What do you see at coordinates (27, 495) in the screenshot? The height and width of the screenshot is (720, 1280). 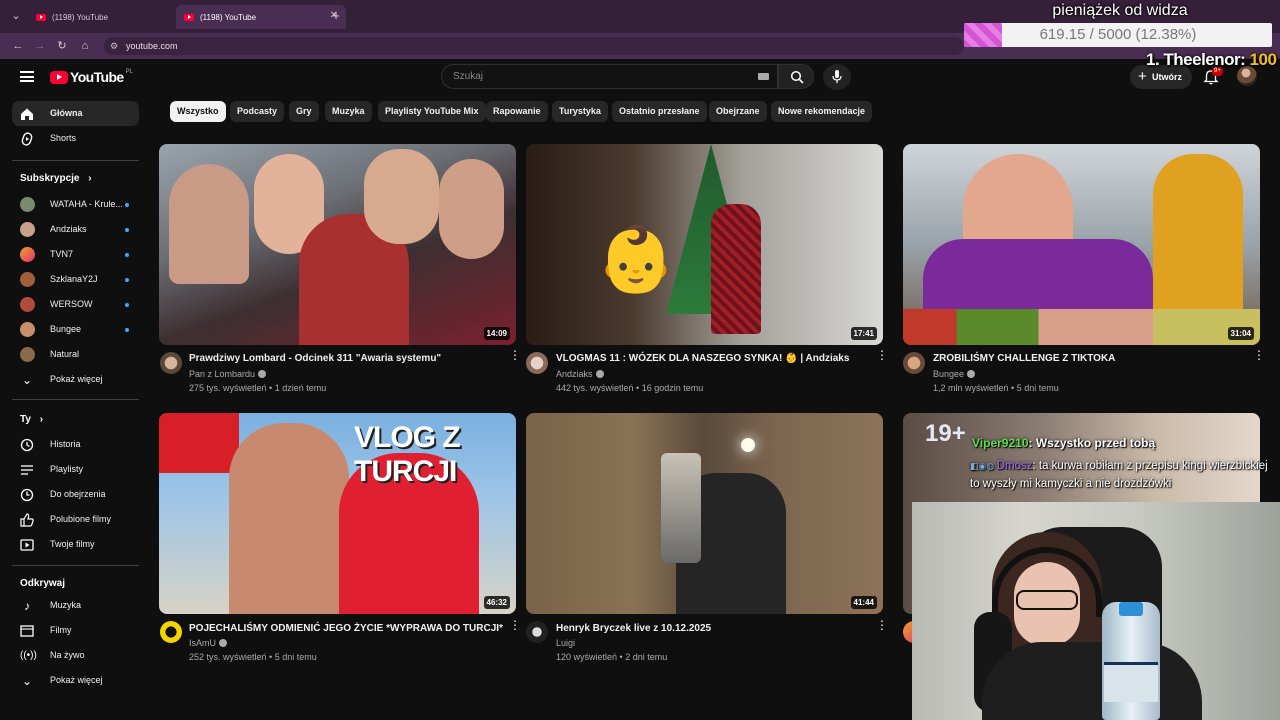 I see `watch-later-icon` at bounding box center [27, 495].